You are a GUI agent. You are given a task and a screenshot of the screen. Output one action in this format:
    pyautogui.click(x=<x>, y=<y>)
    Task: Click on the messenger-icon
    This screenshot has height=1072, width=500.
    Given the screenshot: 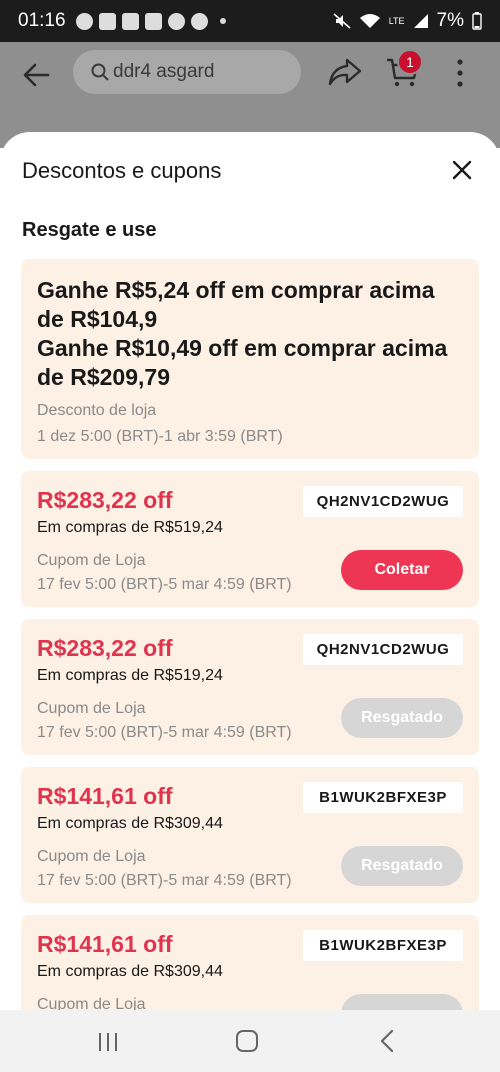 What is the action you would take?
    pyautogui.click(x=84, y=21)
    